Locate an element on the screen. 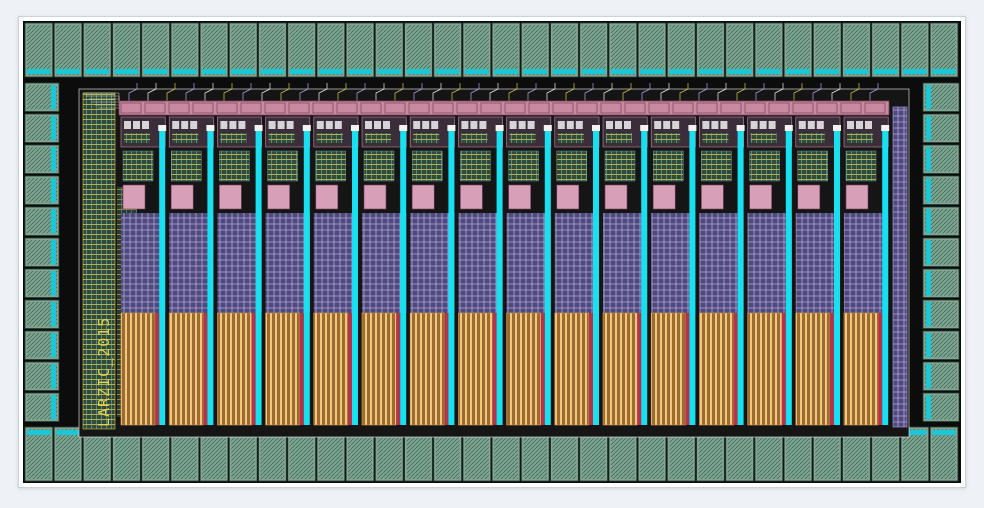 The width and height of the screenshot is (984, 508). pad-ring-left is located at coordinates (42, 252).